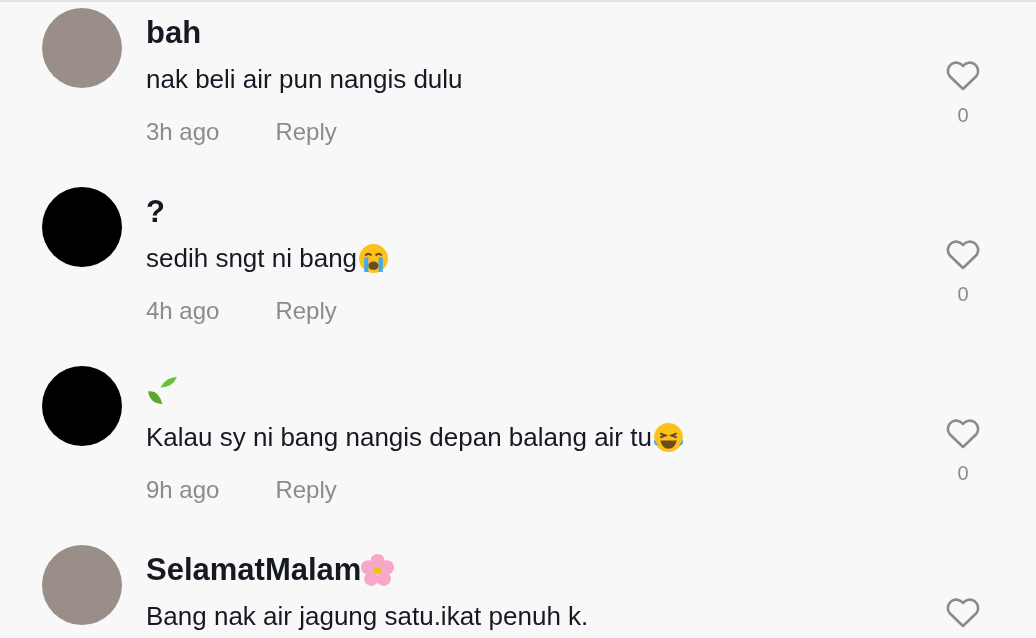 This screenshot has width=1036, height=638. What do you see at coordinates (254, 570) in the screenshot?
I see `username: SelamatMalam` at bounding box center [254, 570].